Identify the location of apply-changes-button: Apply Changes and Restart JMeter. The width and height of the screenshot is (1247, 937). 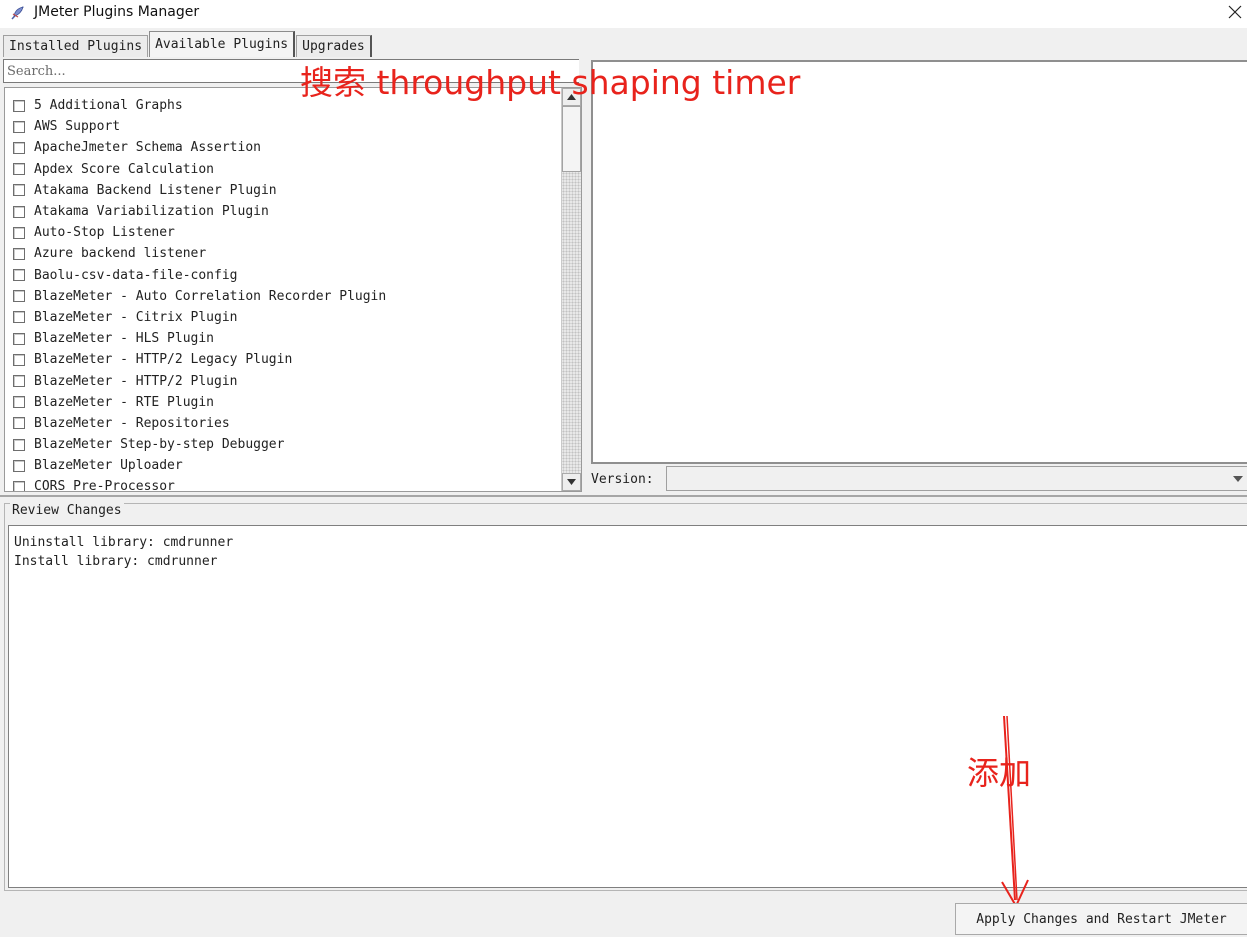
(1101, 919).